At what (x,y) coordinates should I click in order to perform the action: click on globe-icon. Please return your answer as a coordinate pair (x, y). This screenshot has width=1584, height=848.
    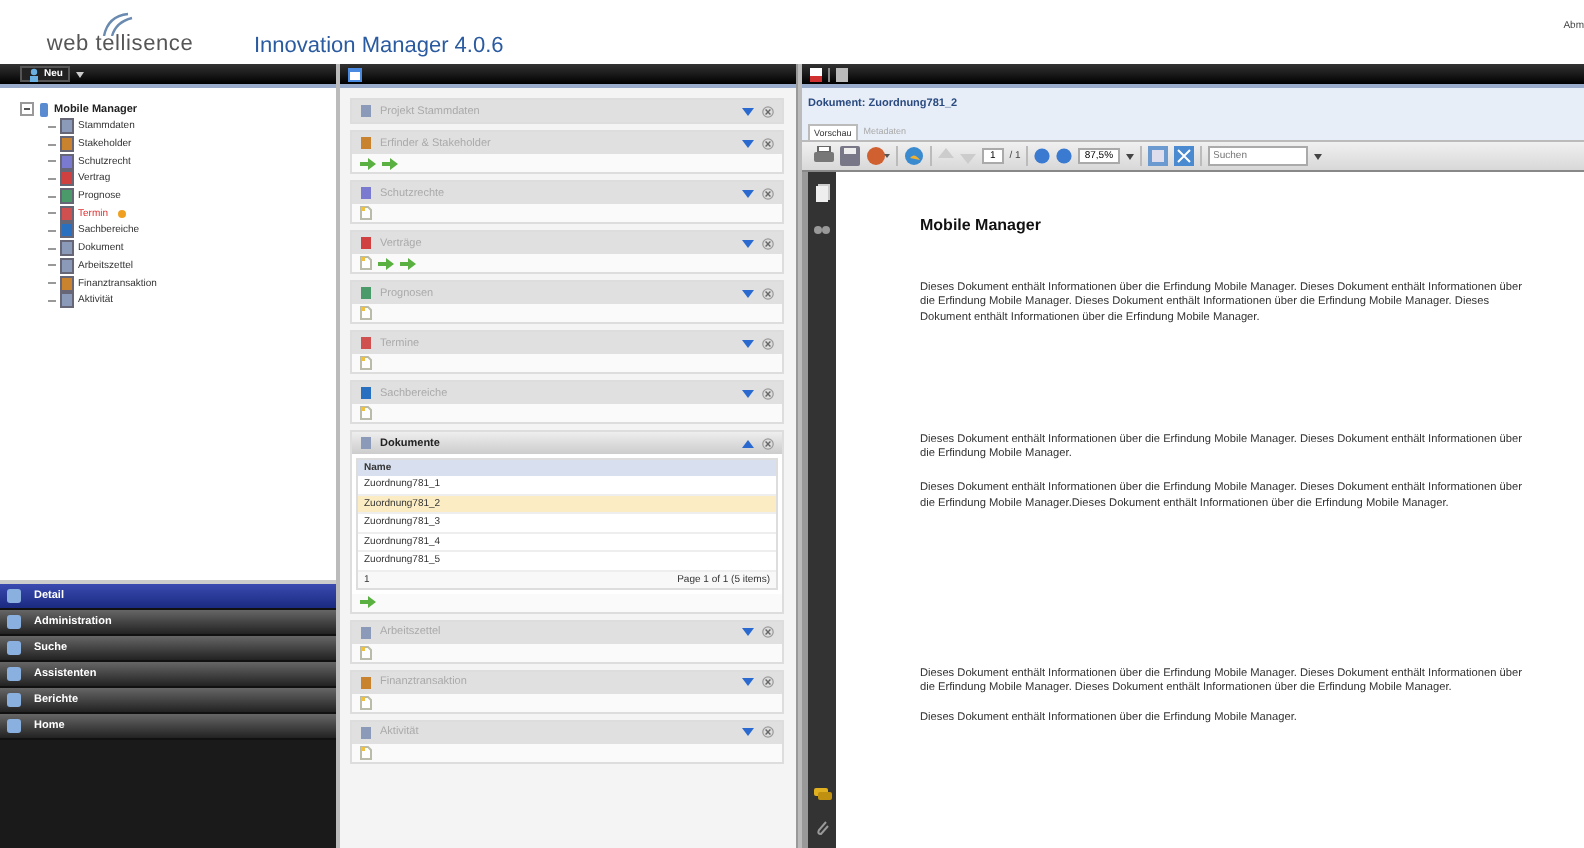
    Looking at the image, I should click on (914, 156).